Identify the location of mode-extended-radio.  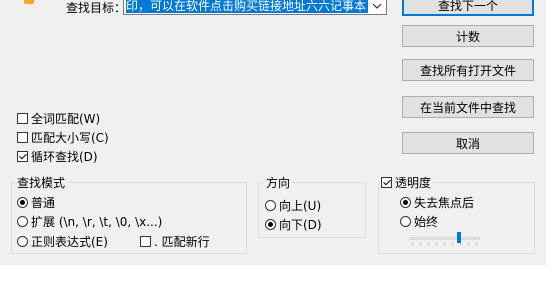
(22, 221).